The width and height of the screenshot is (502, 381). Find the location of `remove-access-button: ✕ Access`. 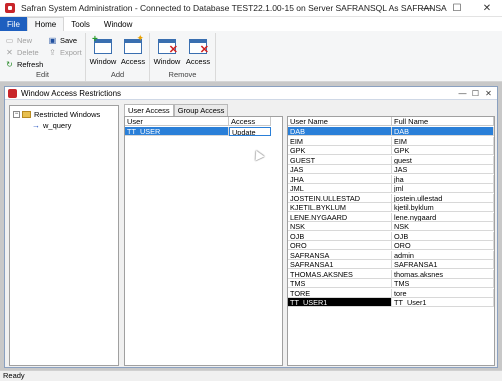

remove-access-button: ✕ Access is located at coordinates (198, 52).